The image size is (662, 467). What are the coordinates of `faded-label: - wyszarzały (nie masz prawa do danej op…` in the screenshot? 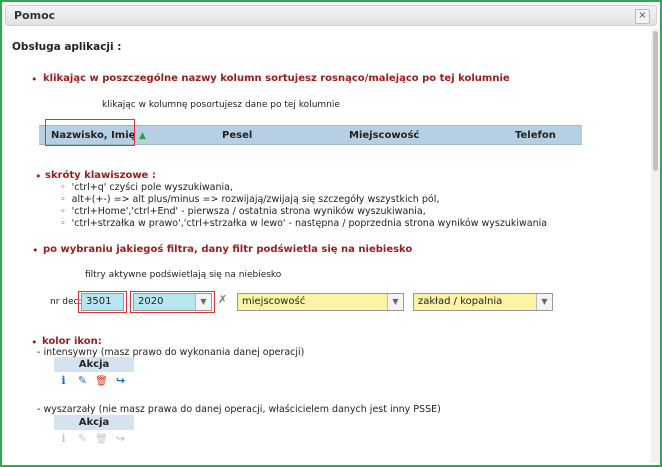 It's located at (239, 409).